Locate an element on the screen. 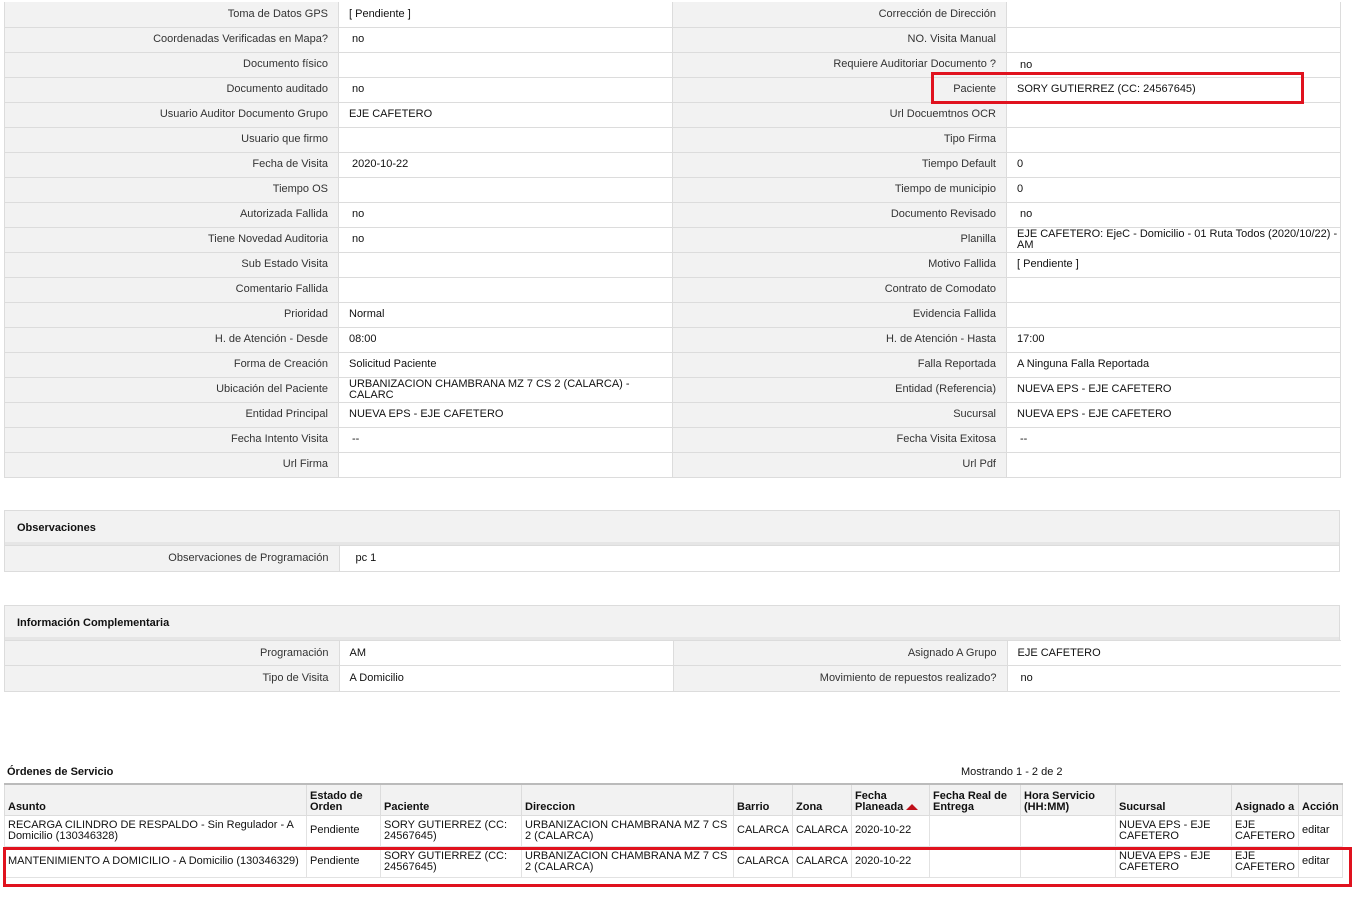 The height and width of the screenshot is (904, 1354). cell-estado: Pendiente is located at coordinates (343, 861).